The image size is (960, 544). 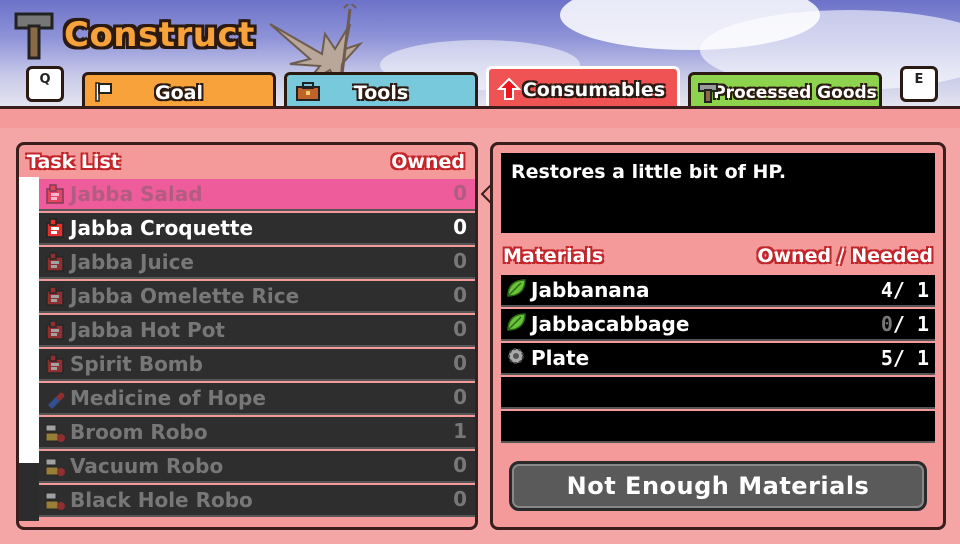 What do you see at coordinates (308, 91) in the screenshot?
I see `toolbox-icon` at bounding box center [308, 91].